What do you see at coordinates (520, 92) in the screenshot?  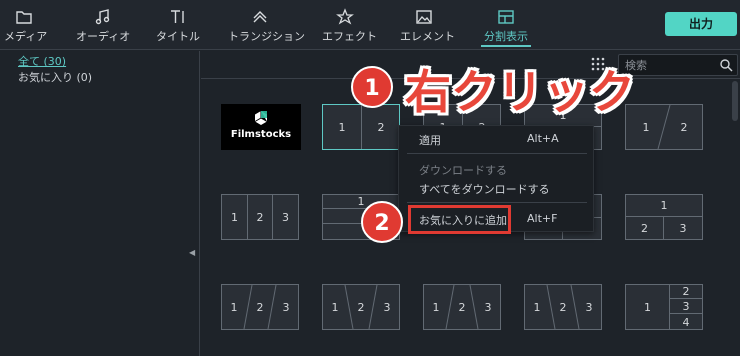 I see `right-click-annotation: 右クリック` at bounding box center [520, 92].